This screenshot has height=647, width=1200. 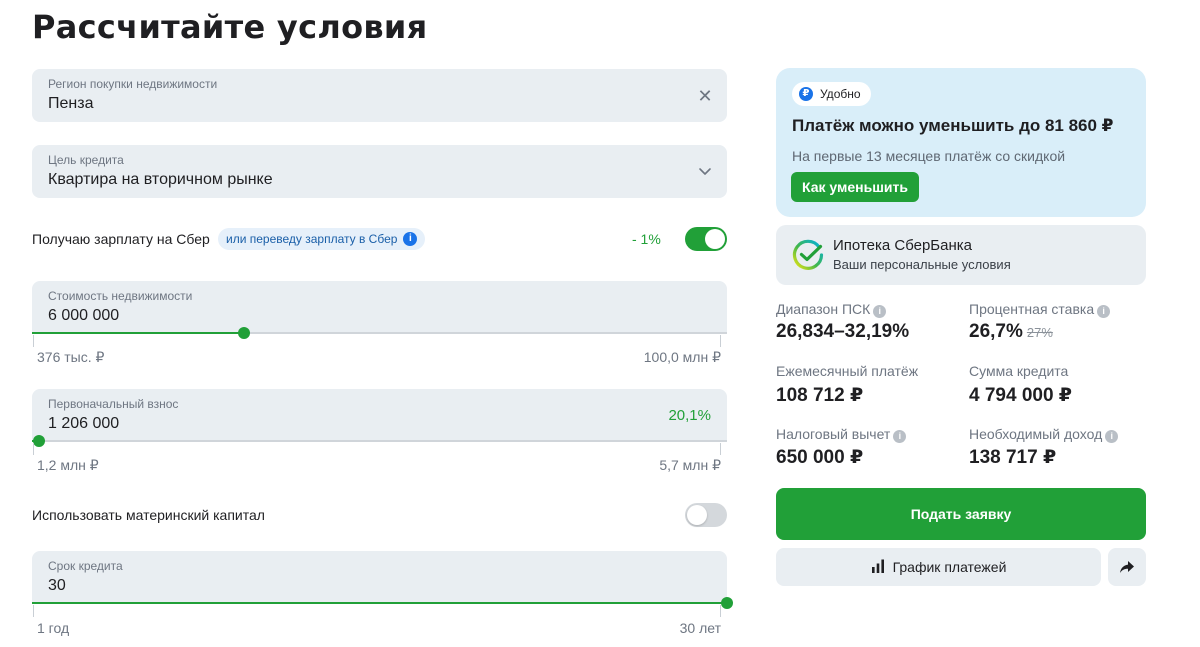 I want to click on property-price-slider, so click(x=379, y=333).